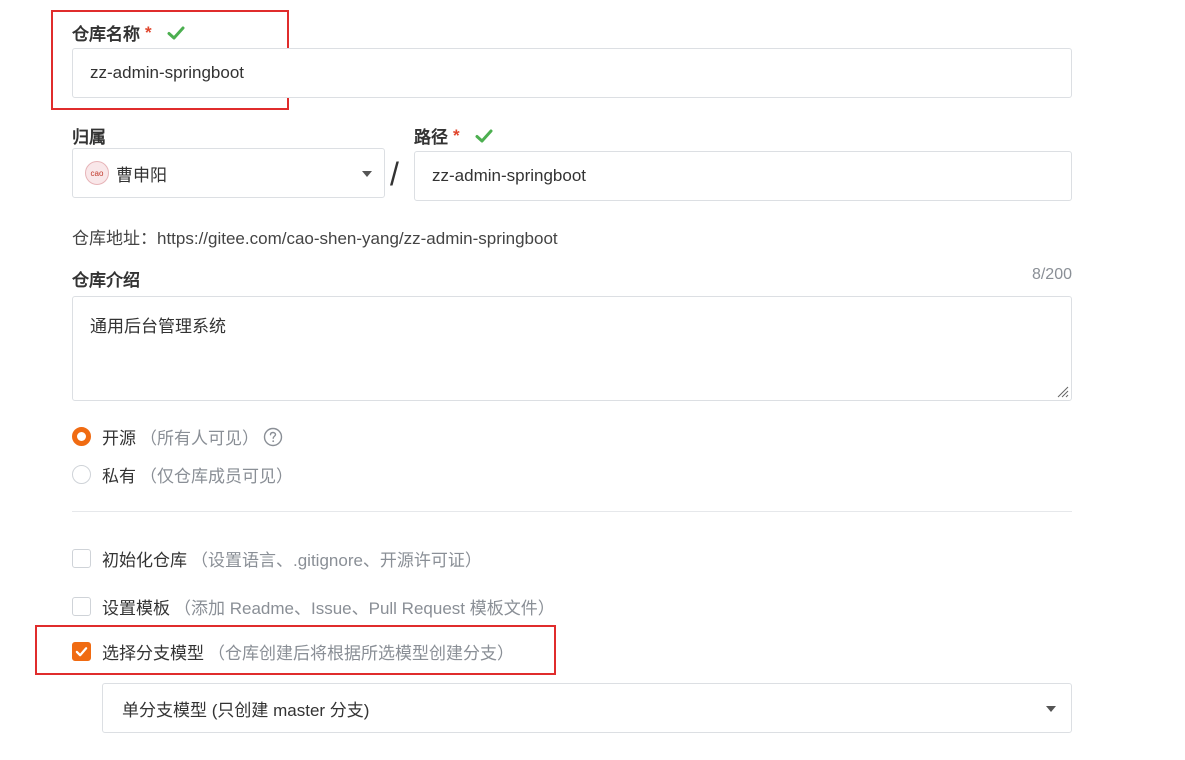  I want to click on path-value: zz-admin-springboot, so click(509, 175).